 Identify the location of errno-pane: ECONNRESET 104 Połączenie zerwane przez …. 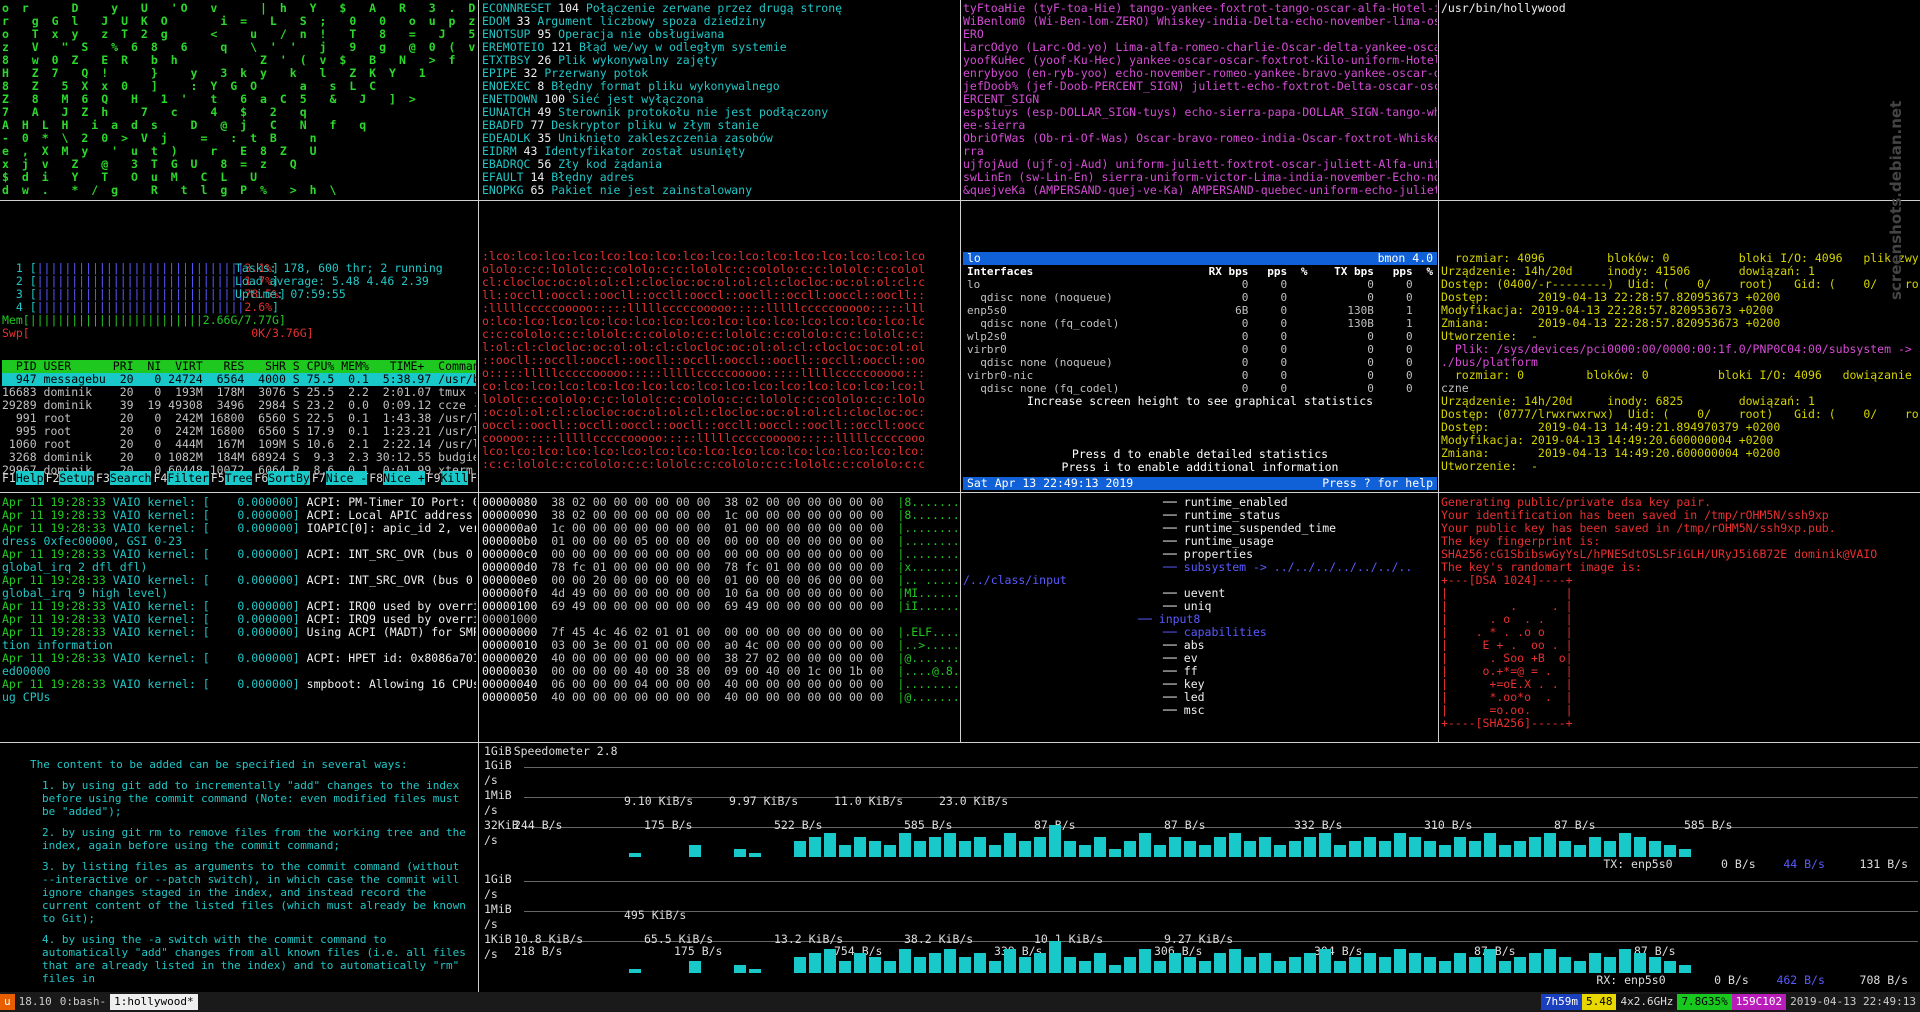
(720, 100).